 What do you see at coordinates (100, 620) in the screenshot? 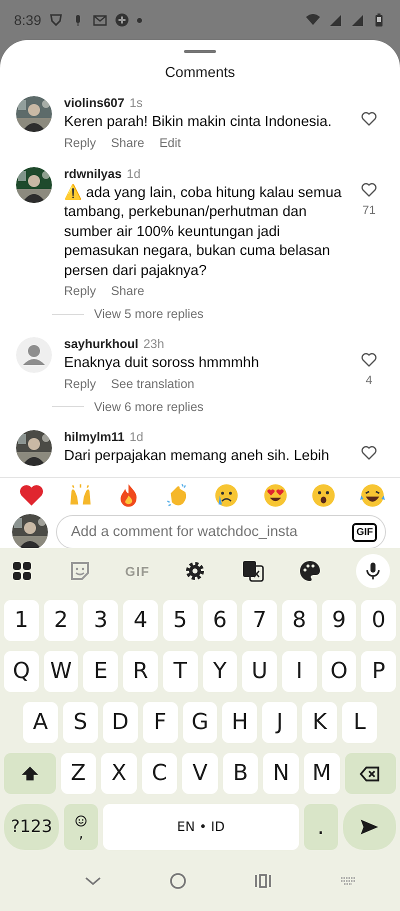
I see `keyboard-key: 3` at bounding box center [100, 620].